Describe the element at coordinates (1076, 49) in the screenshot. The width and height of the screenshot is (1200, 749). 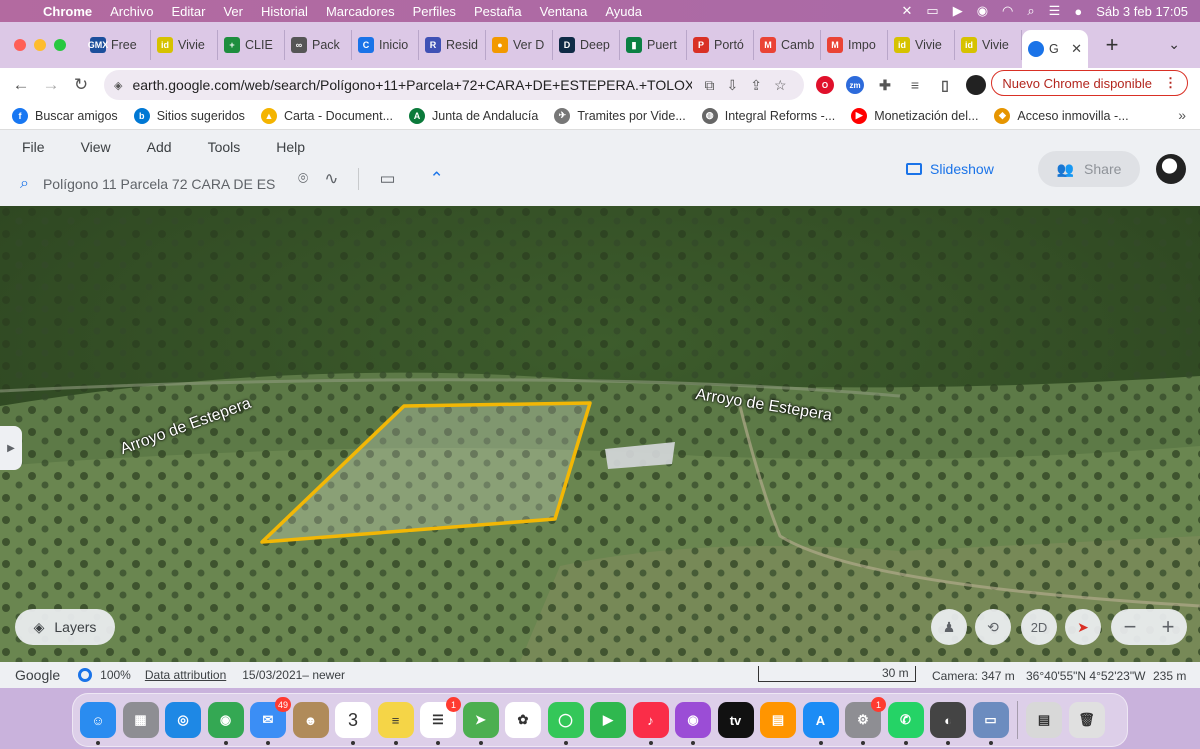
I see `close-tab-icon: ✕` at that location.